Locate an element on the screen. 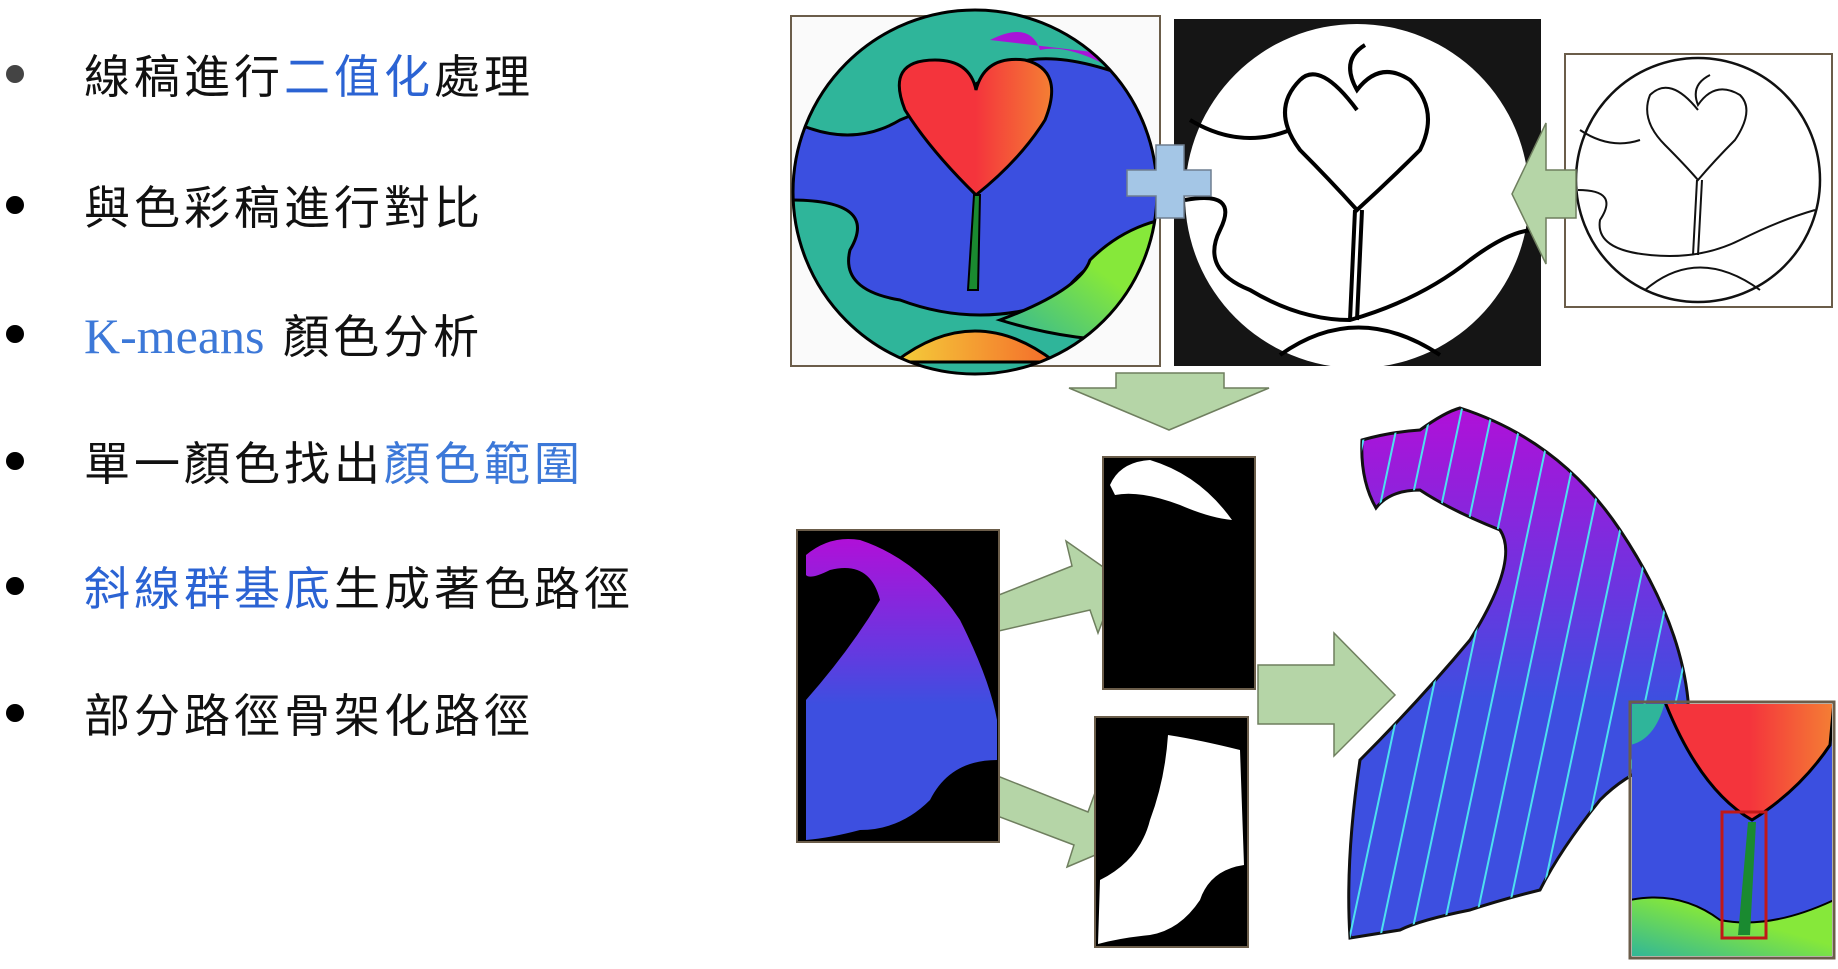  mask-blue-image is located at coordinates (1171, 832).